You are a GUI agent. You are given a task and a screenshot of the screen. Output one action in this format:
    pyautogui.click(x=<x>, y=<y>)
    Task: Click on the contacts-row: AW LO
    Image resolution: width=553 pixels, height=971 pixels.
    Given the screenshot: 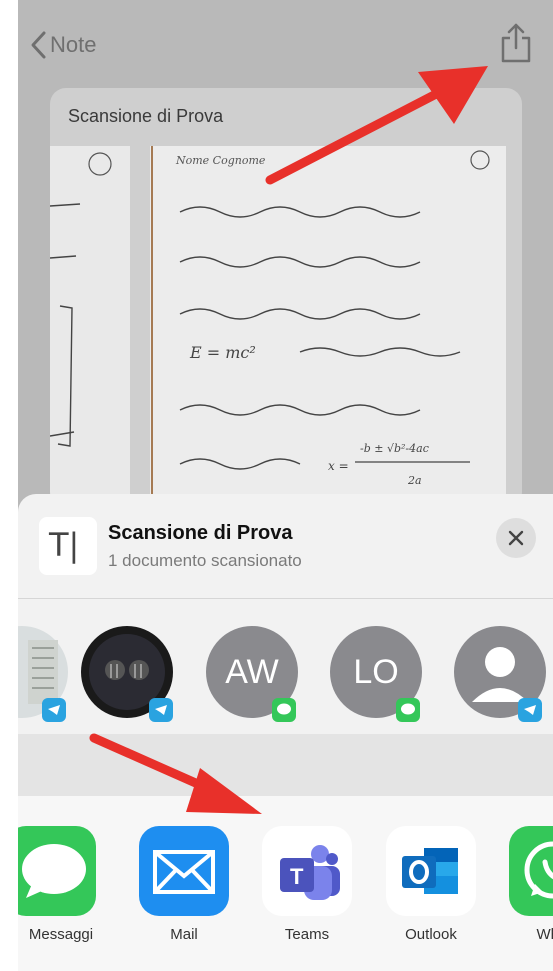 What is the action you would take?
    pyautogui.click(x=285, y=666)
    